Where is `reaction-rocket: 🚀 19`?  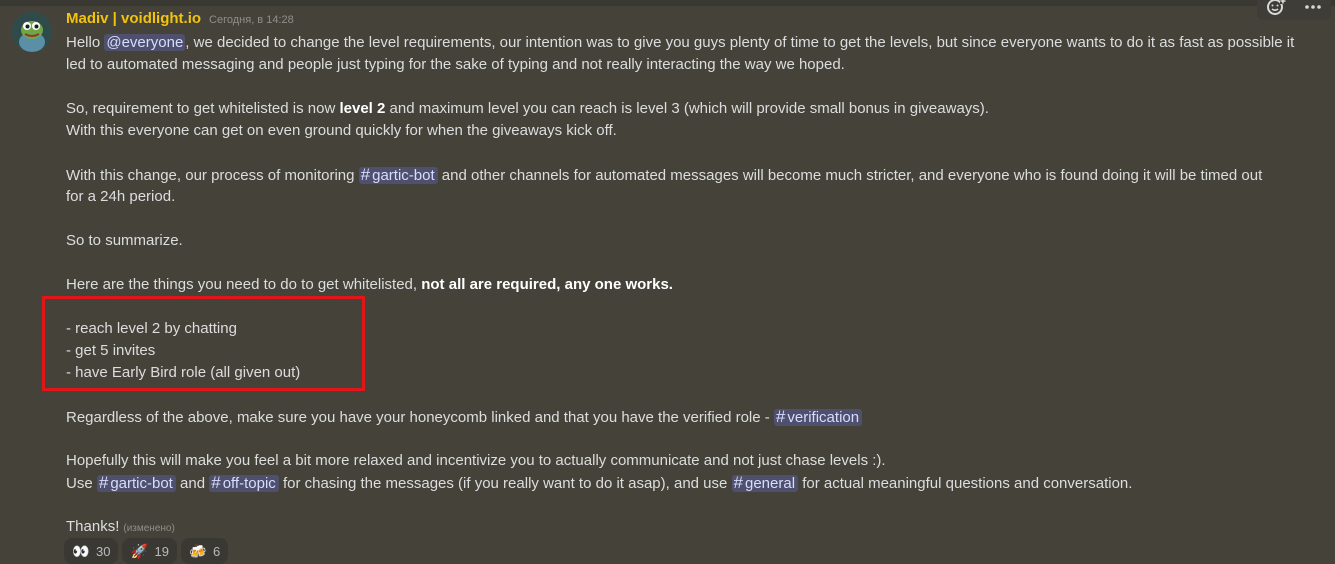
reaction-rocket: 🚀 19 is located at coordinates (149, 551).